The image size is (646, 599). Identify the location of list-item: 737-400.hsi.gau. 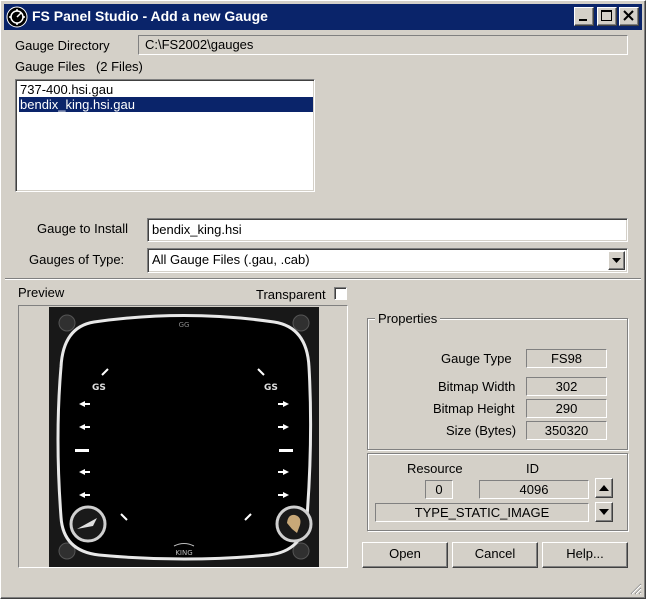
(166, 89).